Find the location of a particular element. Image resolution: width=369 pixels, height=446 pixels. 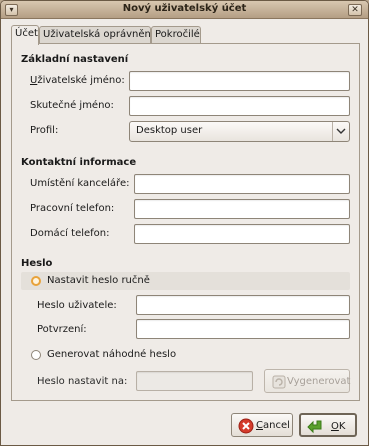

cancel-icon is located at coordinates (246, 426).